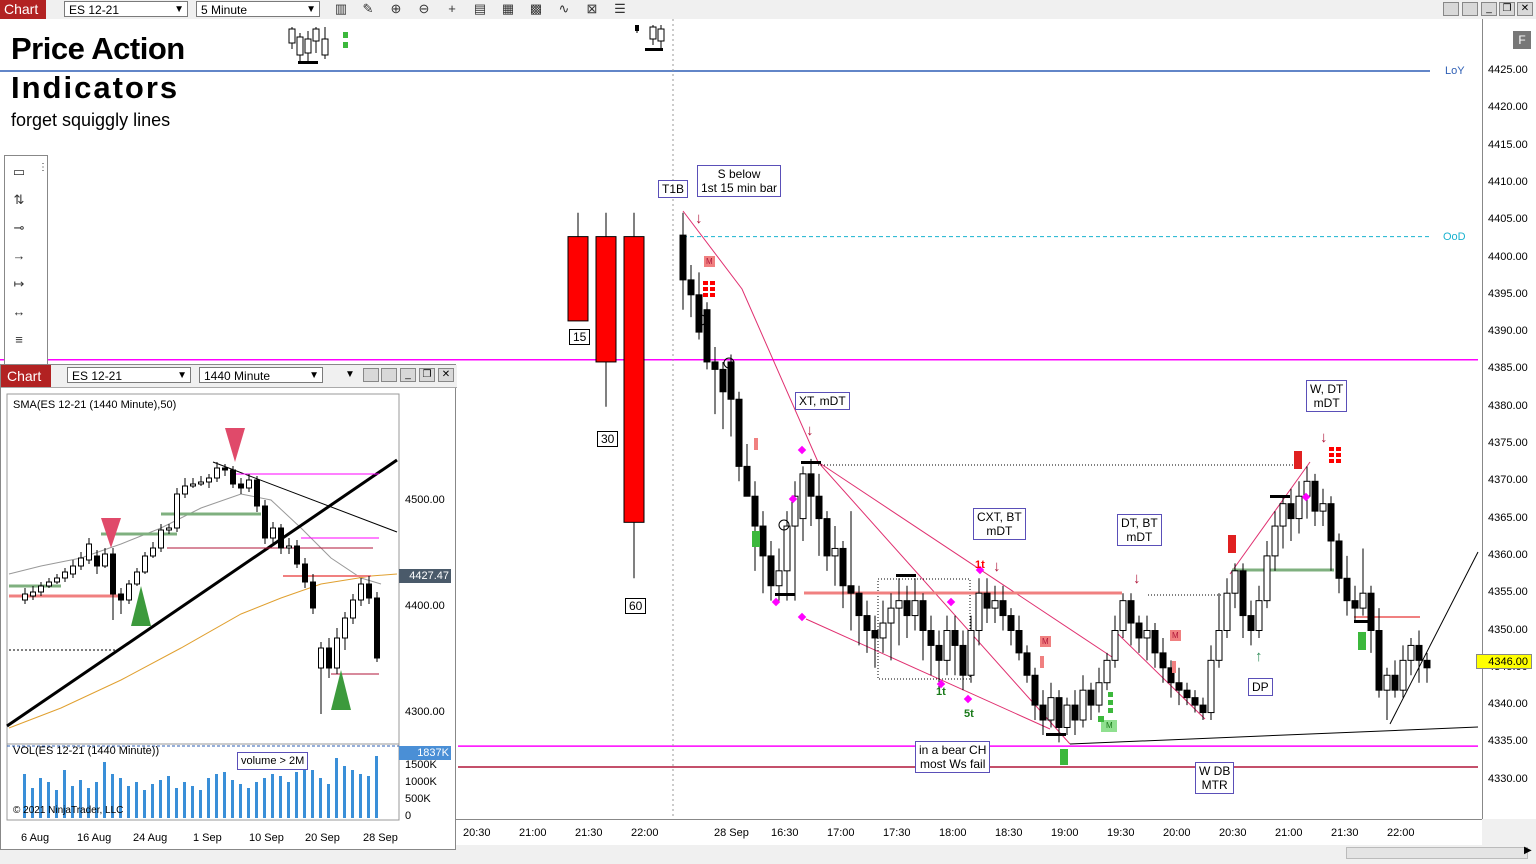  What do you see at coordinates (608, 439) in the screenshot?
I see `label-30: 30` at bounding box center [608, 439].